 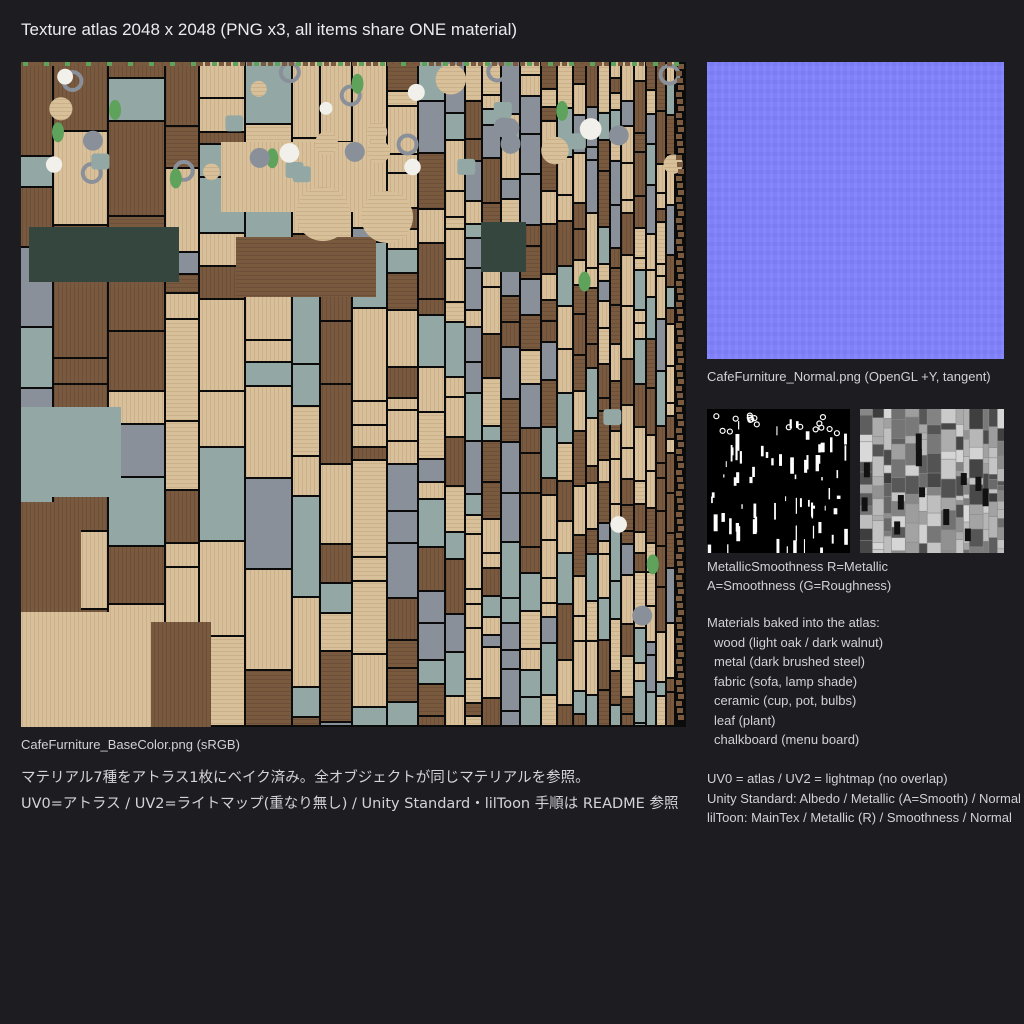 What do you see at coordinates (778, 481) in the screenshot?
I see `metallic-map-image` at bounding box center [778, 481].